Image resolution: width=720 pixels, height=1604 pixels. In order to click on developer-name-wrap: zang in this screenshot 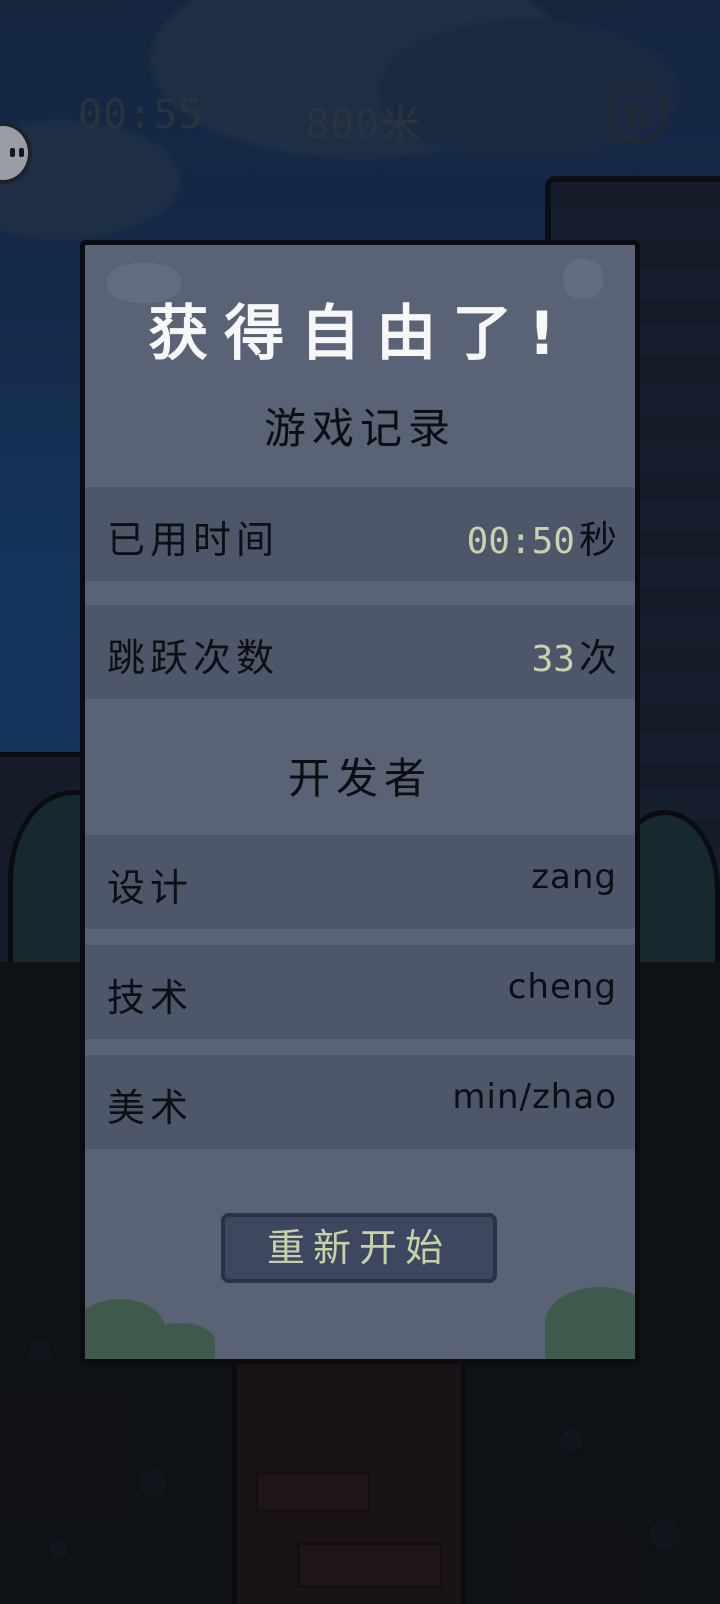, I will do `click(574, 877)`.